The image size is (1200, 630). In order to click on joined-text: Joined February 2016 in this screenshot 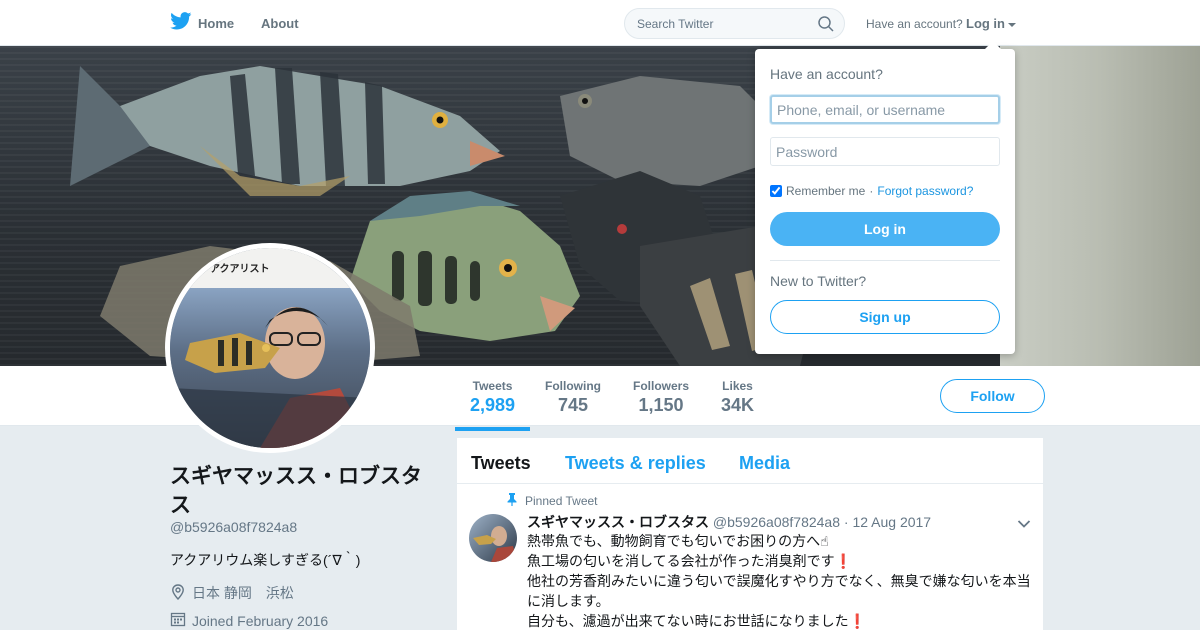, I will do `click(260, 620)`.